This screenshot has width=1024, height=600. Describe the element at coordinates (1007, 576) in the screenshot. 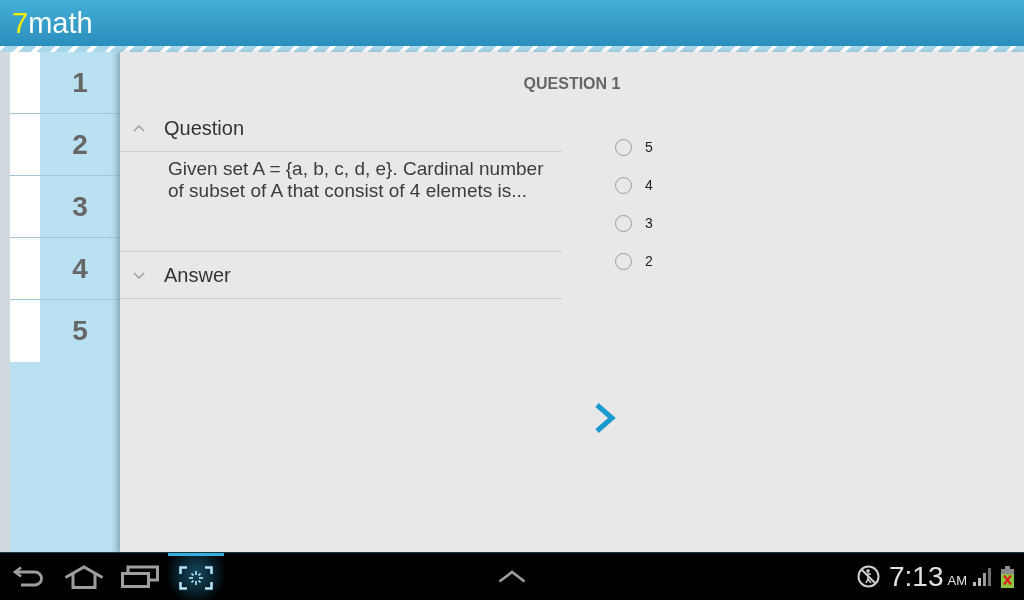

I see `battery-icon` at that location.